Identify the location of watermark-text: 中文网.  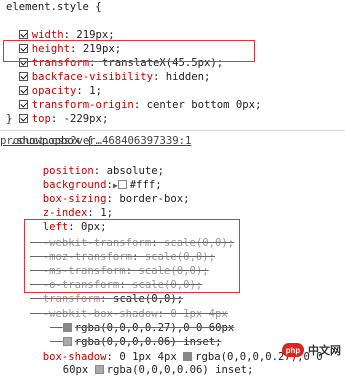
(324, 351).